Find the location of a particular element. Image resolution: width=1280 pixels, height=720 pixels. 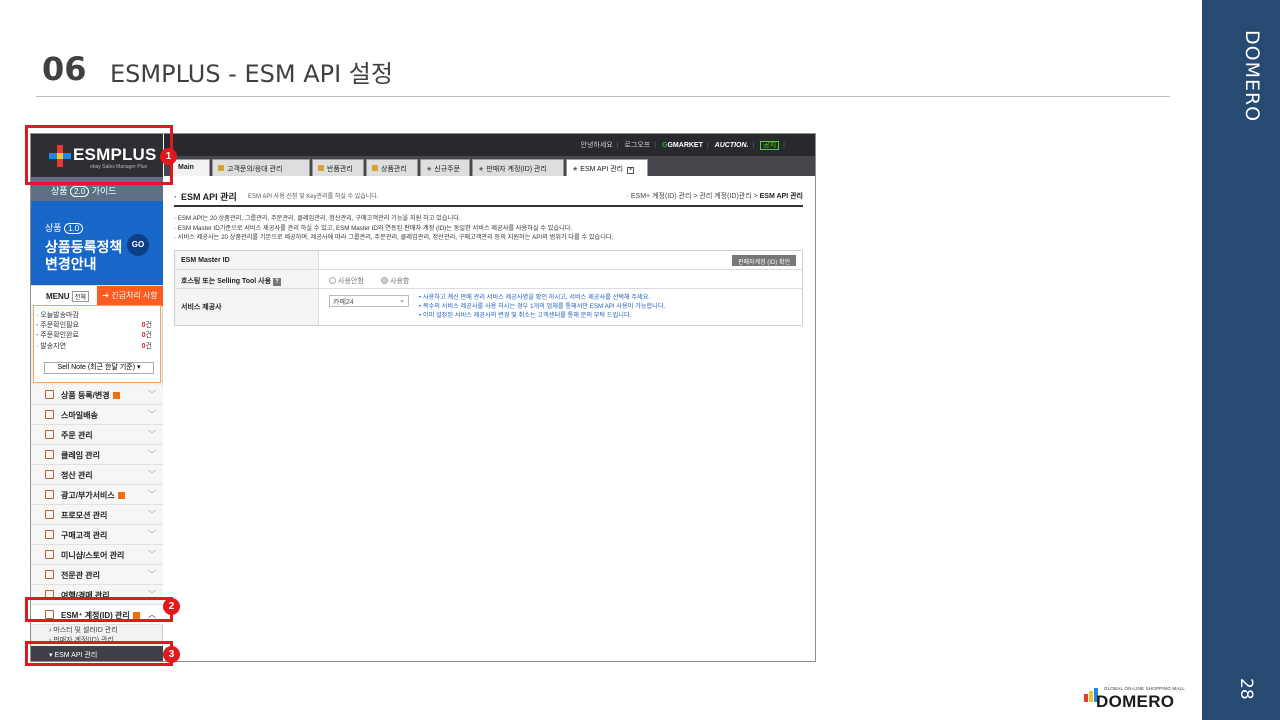

sidebar-item-smile-delivery: 스마일배송 ﹀ is located at coordinates (97, 415).